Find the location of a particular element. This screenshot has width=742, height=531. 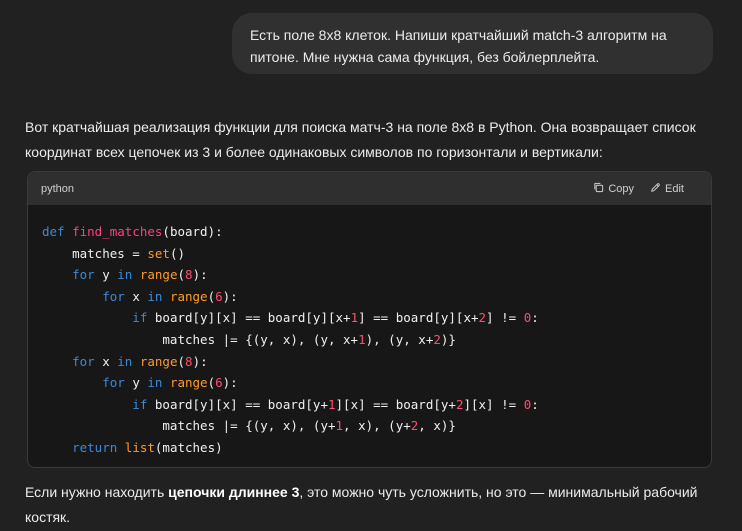

code-token: ][x] == board[y+ is located at coordinates (395, 404).